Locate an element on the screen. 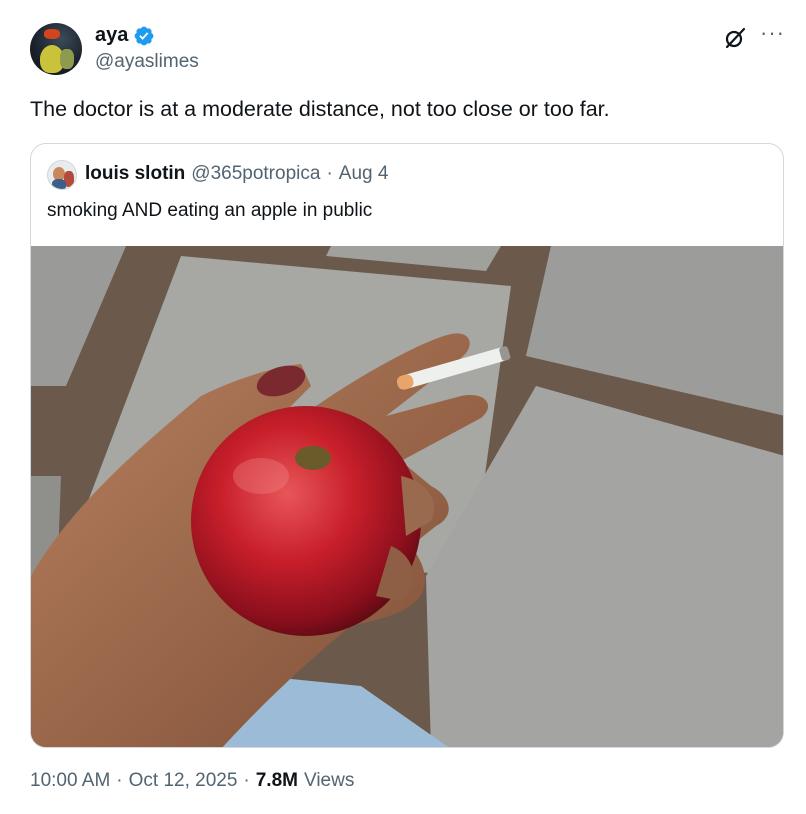  verified-badge-icon is located at coordinates (144, 35).